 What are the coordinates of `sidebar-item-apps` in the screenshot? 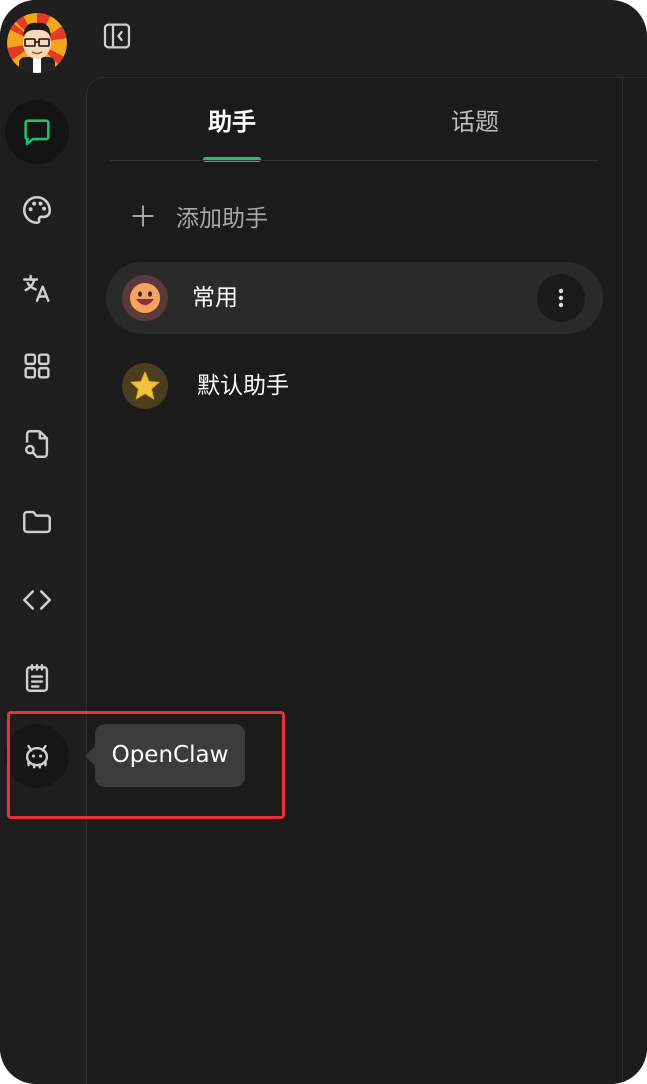 It's located at (37, 366).